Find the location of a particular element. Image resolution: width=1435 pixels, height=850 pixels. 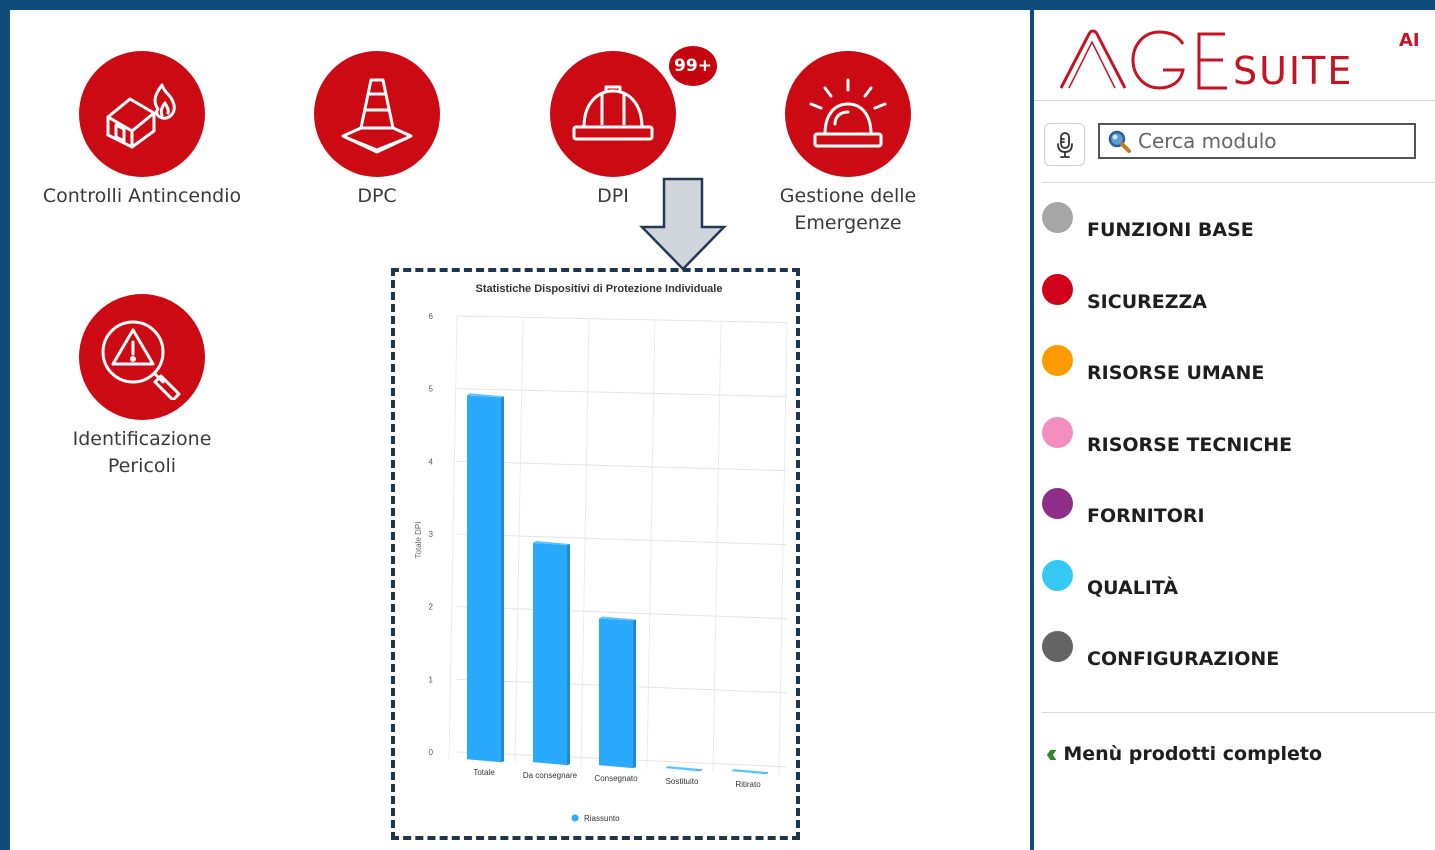

bar-ritirato is located at coordinates (749, 772).